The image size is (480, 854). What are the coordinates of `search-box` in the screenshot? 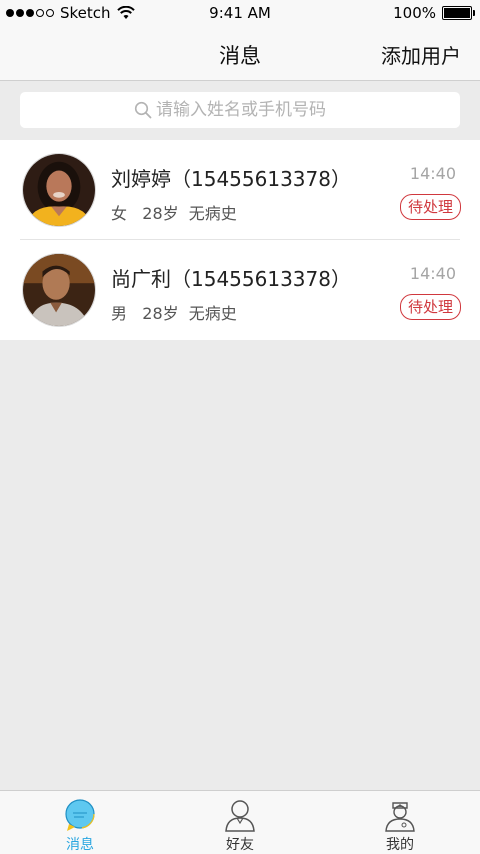 It's located at (240, 110).